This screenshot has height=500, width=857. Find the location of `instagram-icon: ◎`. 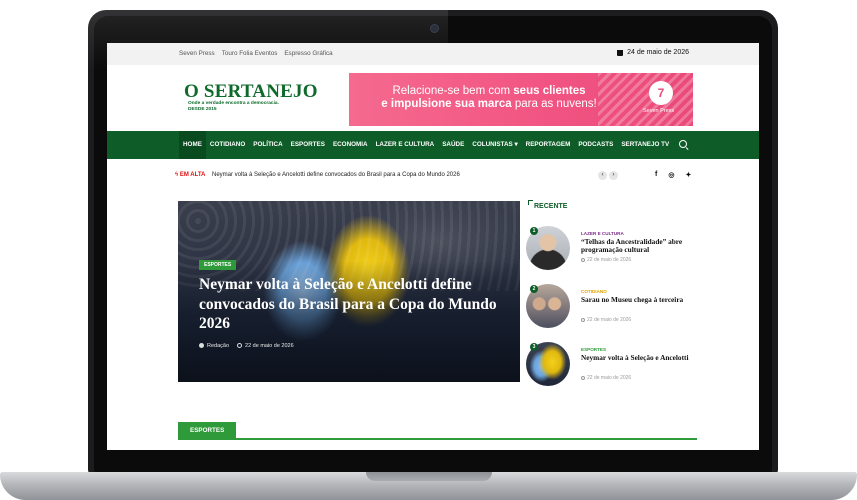

instagram-icon: ◎ is located at coordinates (671, 175).